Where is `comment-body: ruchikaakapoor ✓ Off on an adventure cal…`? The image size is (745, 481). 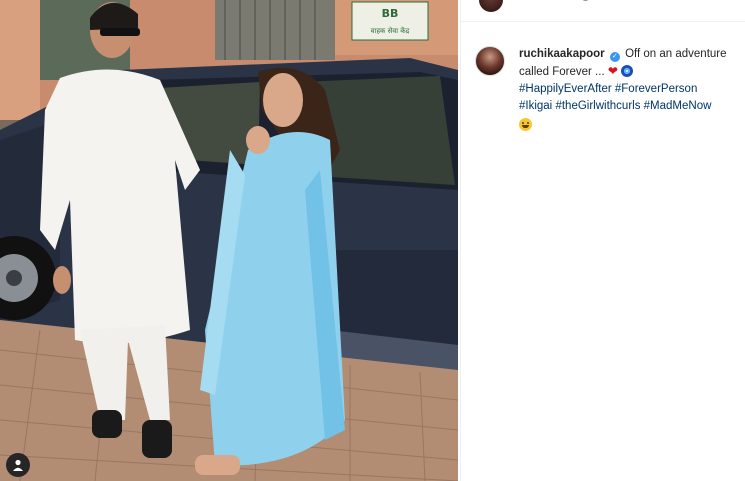
comment-body: ruchikaakapoor ✓ Off on an adventure cal… is located at coordinates (630, 90).